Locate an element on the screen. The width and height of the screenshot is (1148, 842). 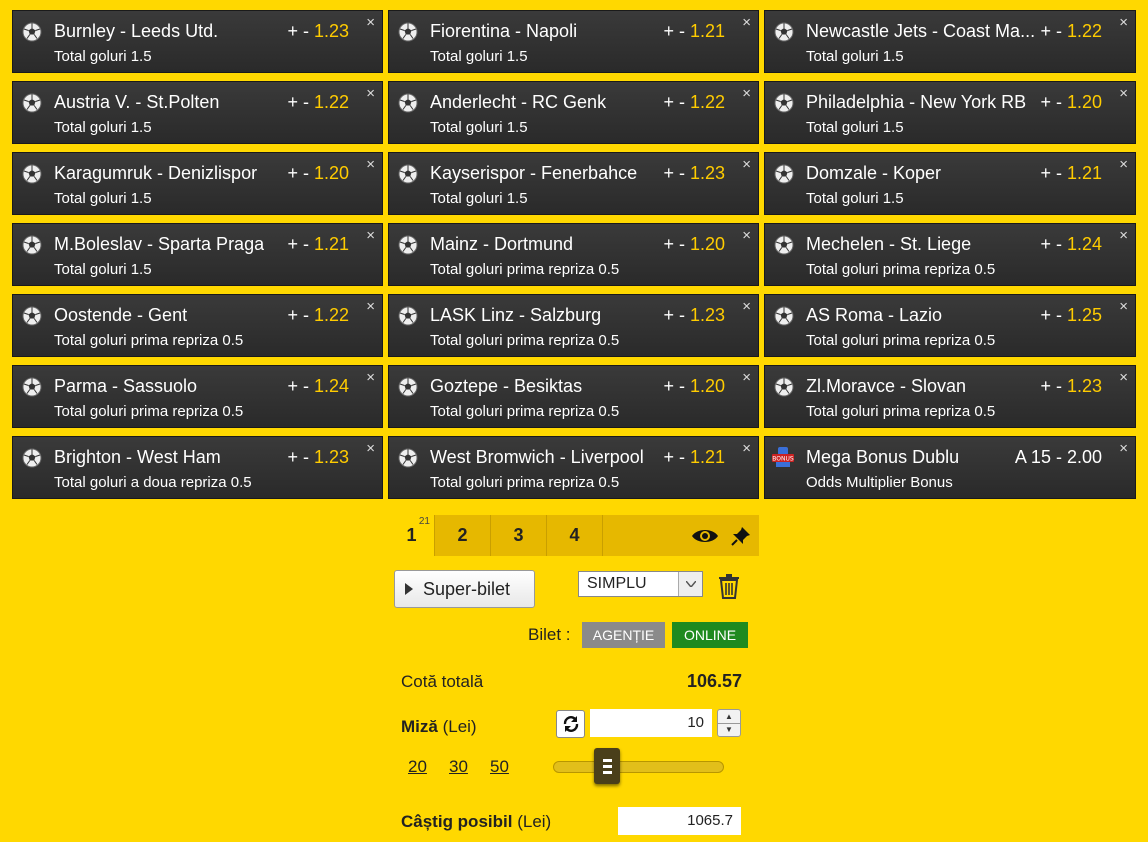
stake-stepper: ▲ ▼ is located at coordinates (729, 723).